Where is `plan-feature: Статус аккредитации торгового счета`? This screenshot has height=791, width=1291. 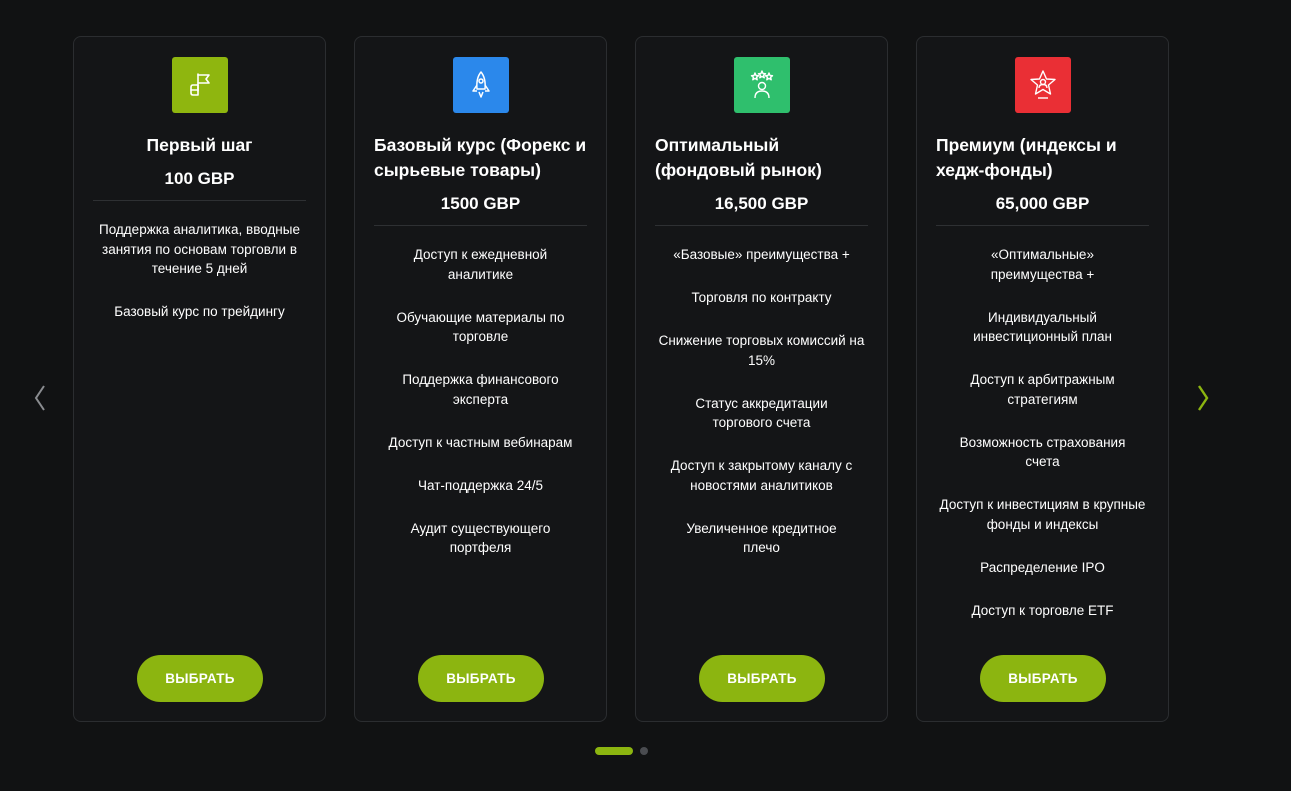
plan-feature: Статус аккредитации торгового счета is located at coordinates (761, 413).